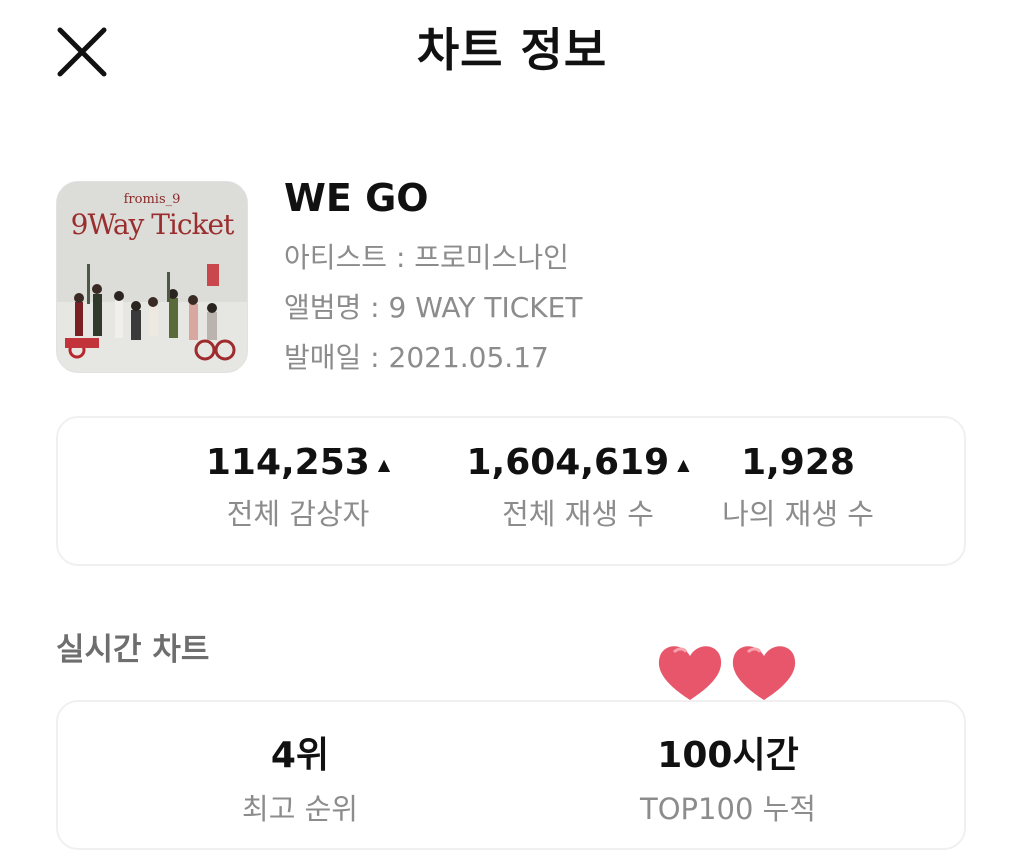 This screenshot has height=864, width=1024. Describe the element at coordinates (356, 198) in the screenshot. I see `song-title: WE GO` at that location.